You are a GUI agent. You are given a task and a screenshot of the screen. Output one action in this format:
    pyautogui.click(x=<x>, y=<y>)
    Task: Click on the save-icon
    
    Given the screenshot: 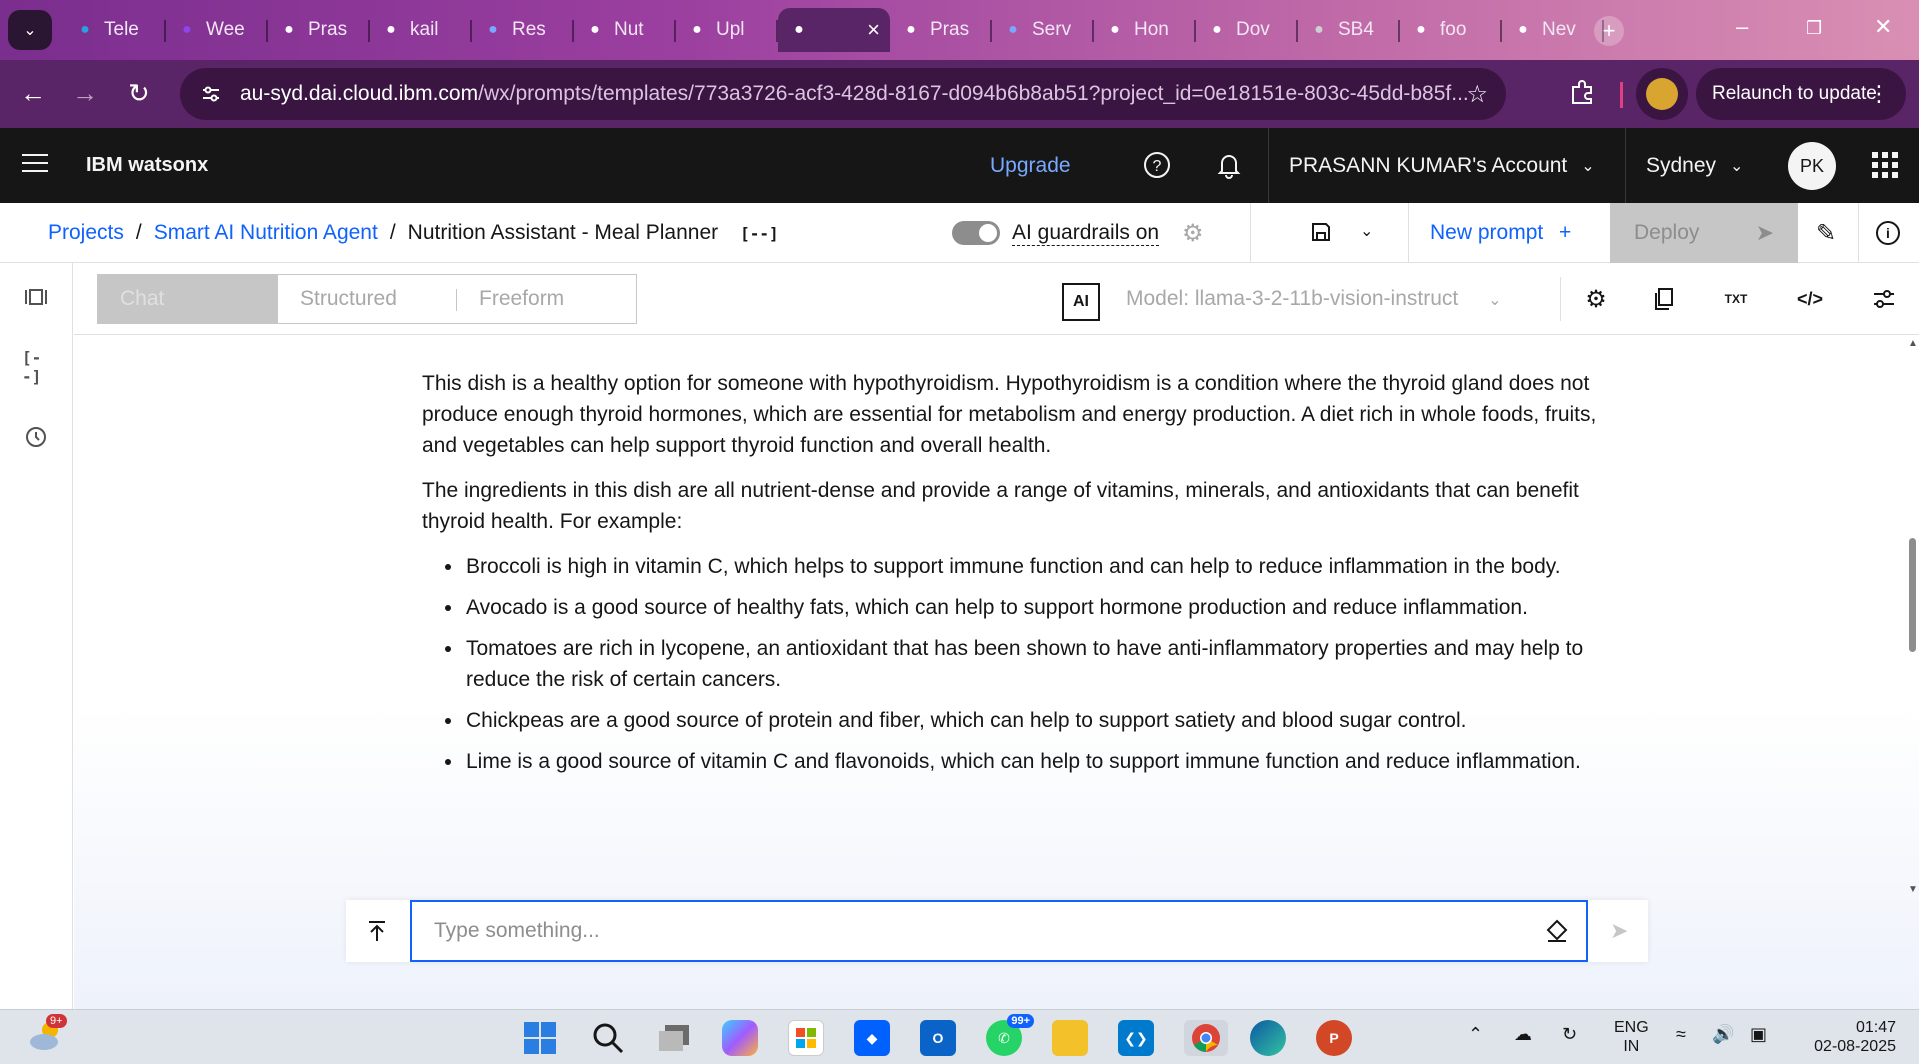 What is the action you would take?
    pyautogui.click(x=1321, y=234)
    